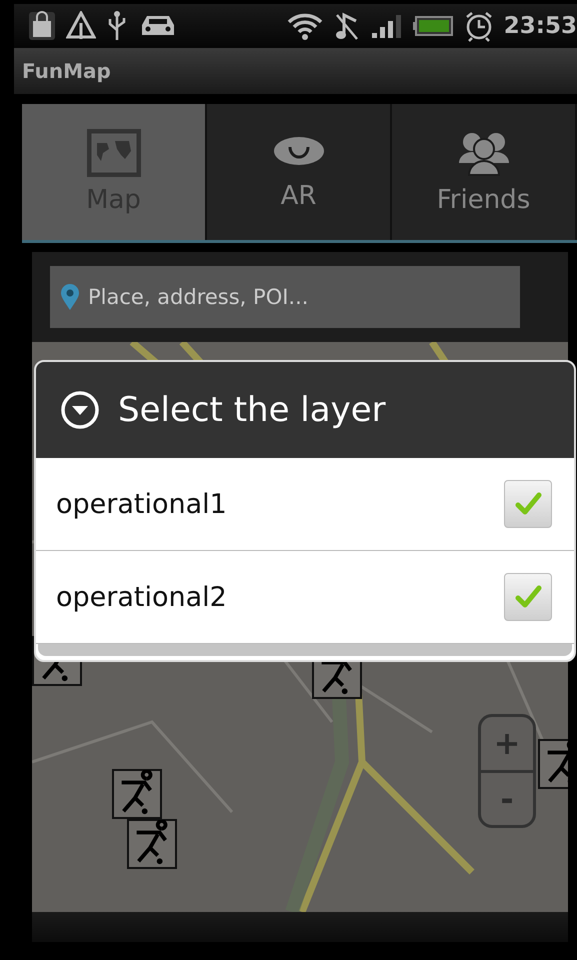 The height and width of the screenshot is (960, 577). I want to click on layer-name: operational1, so click(141, 504).